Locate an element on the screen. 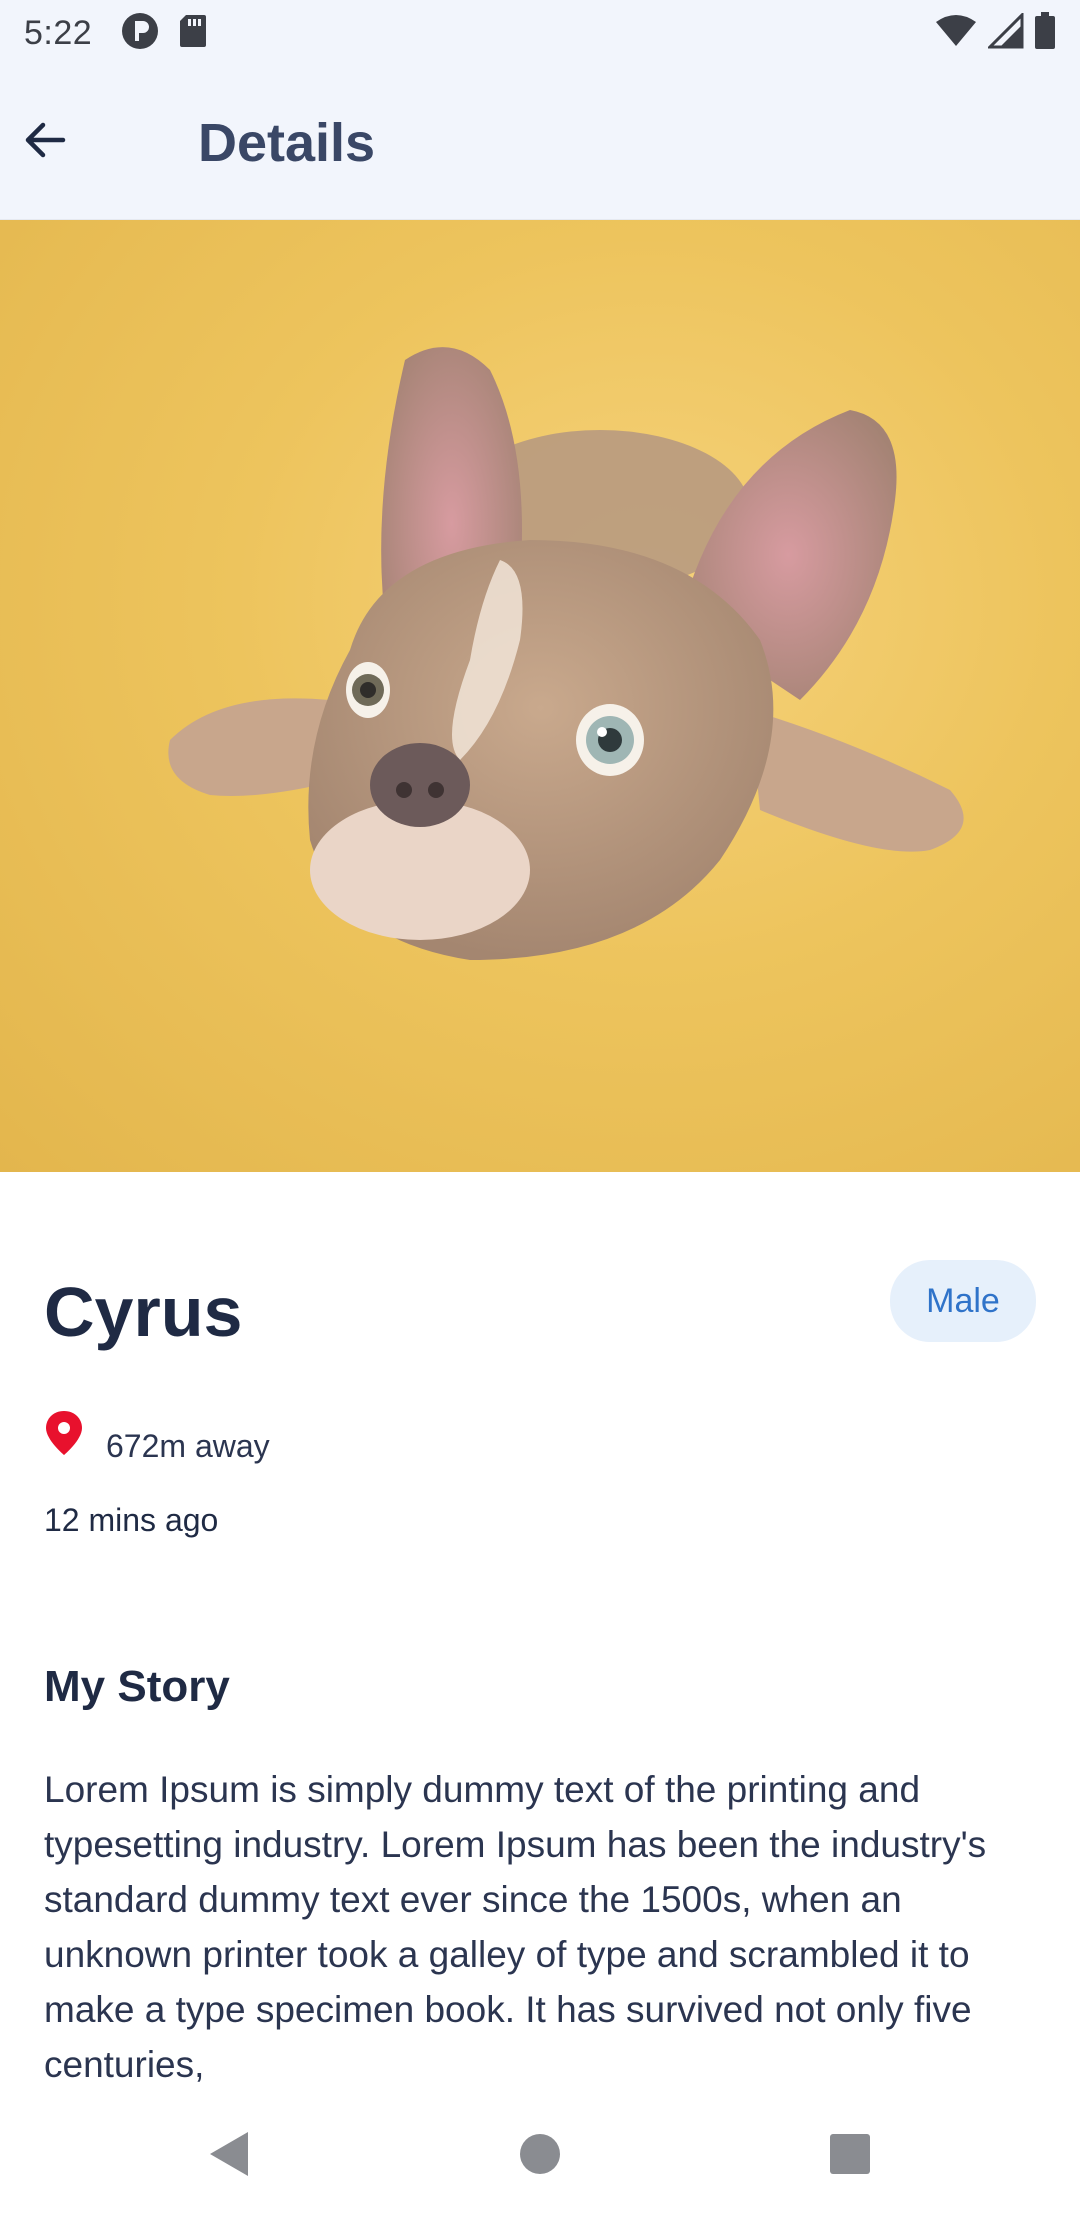  nav-recents-button is located at coordinates (850, 2156).